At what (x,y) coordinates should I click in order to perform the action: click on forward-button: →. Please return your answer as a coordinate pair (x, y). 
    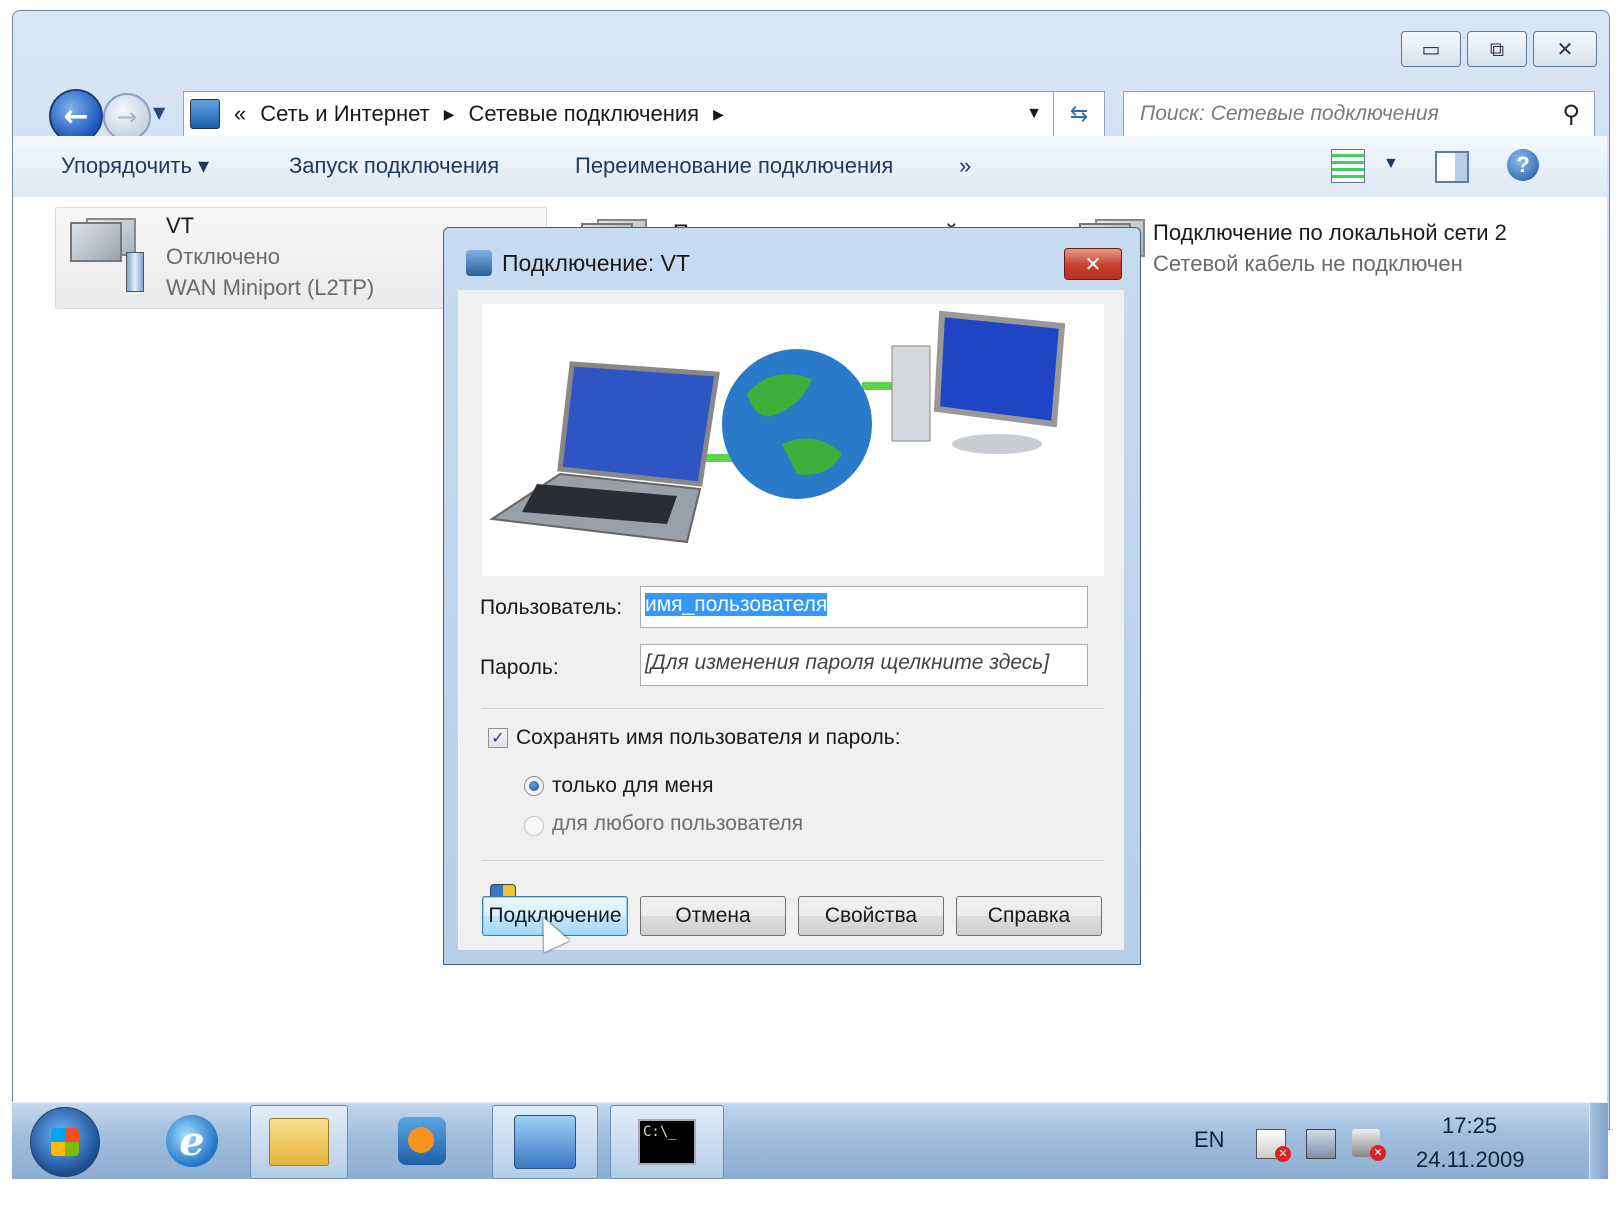
    Looking at the image, I should click on (127, 117).